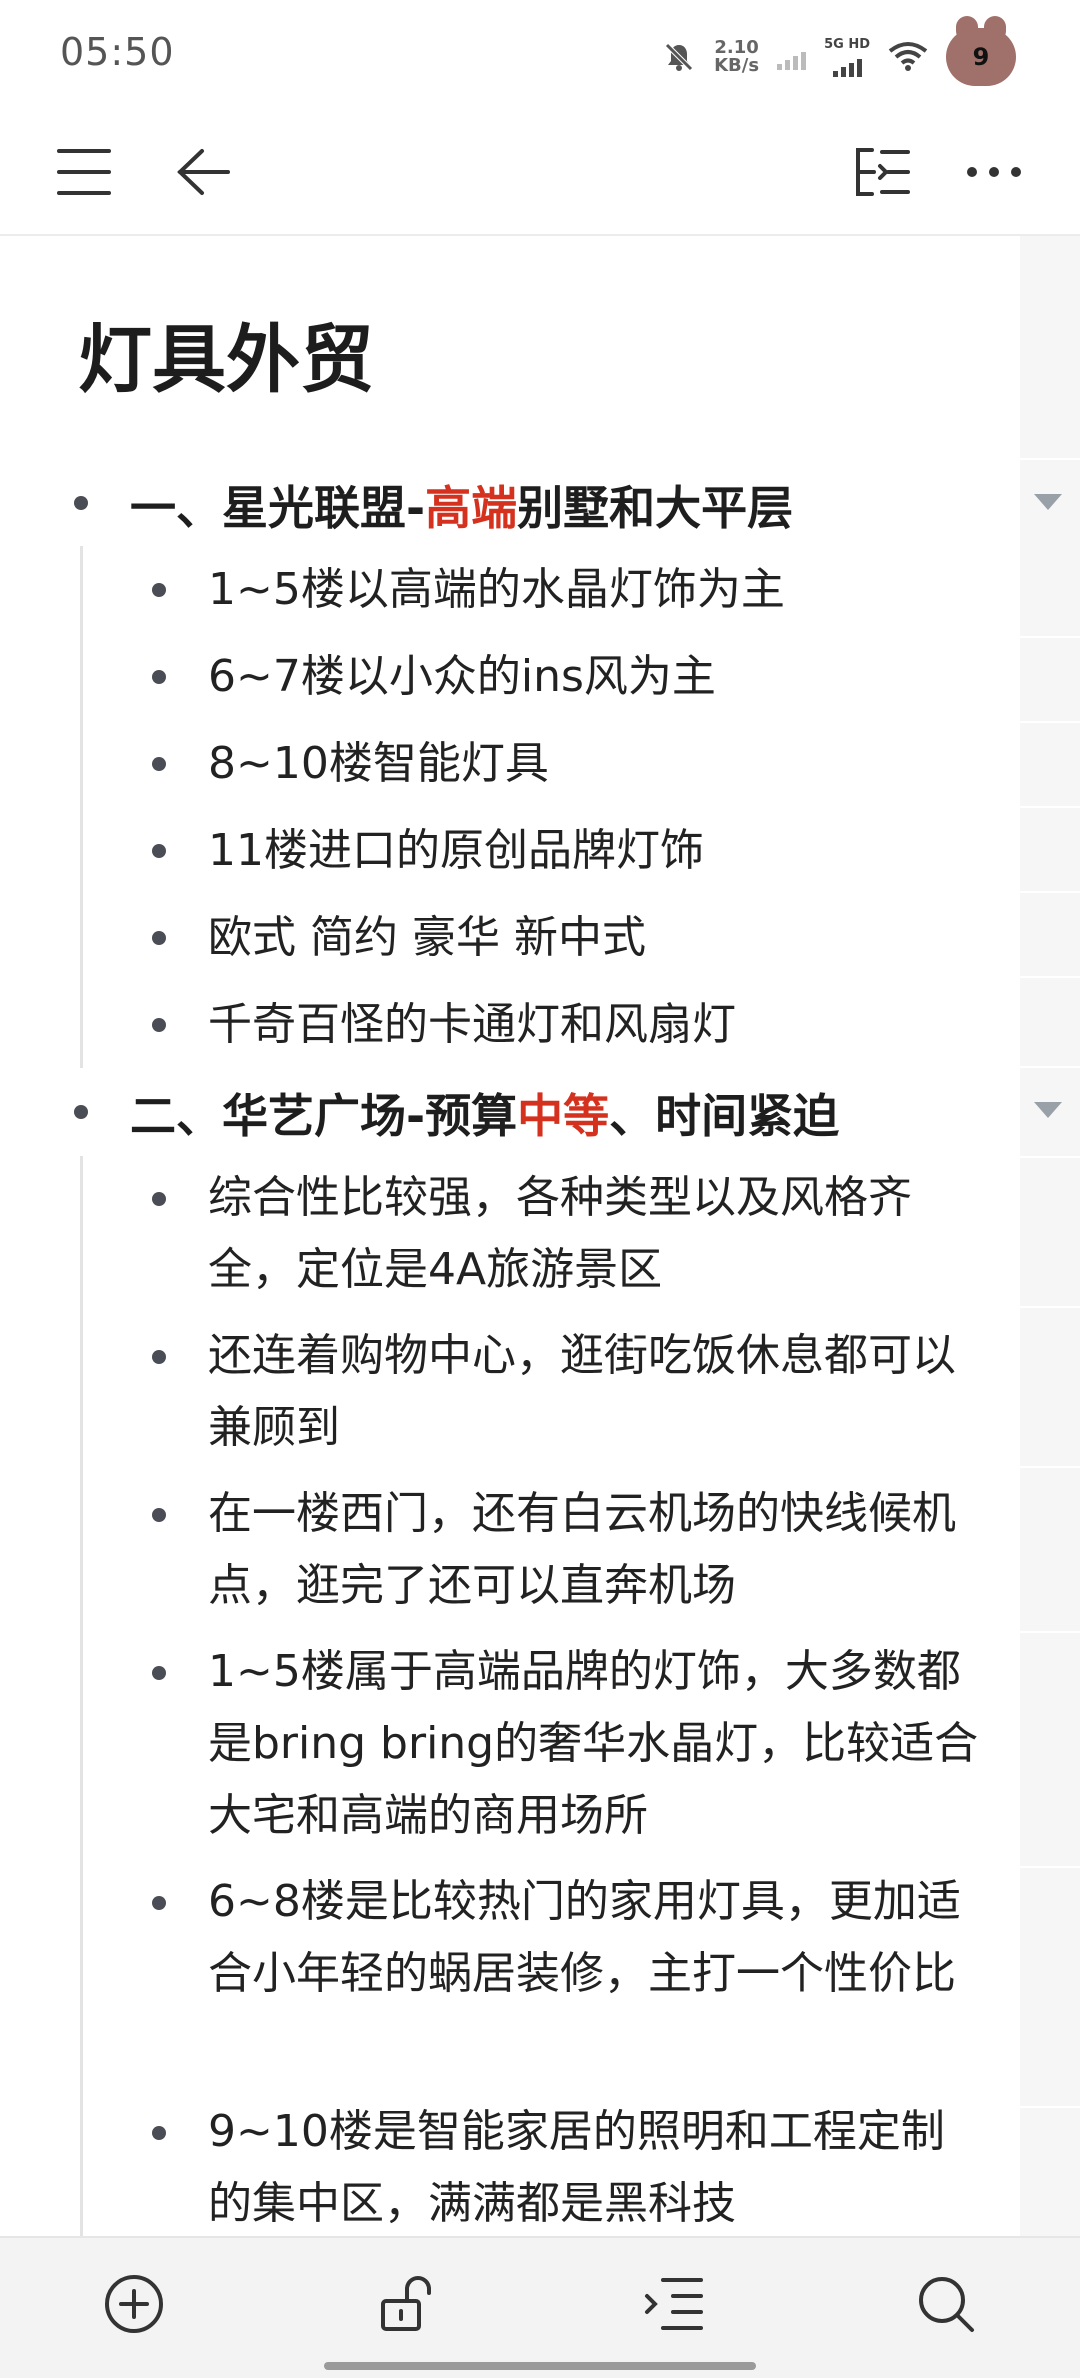 This screenshot has width=1080, height=2378. Describe the element at coordinates (598, 764) in the screenshot. I see `list-item: 8~10楼智能灯具` at that location.